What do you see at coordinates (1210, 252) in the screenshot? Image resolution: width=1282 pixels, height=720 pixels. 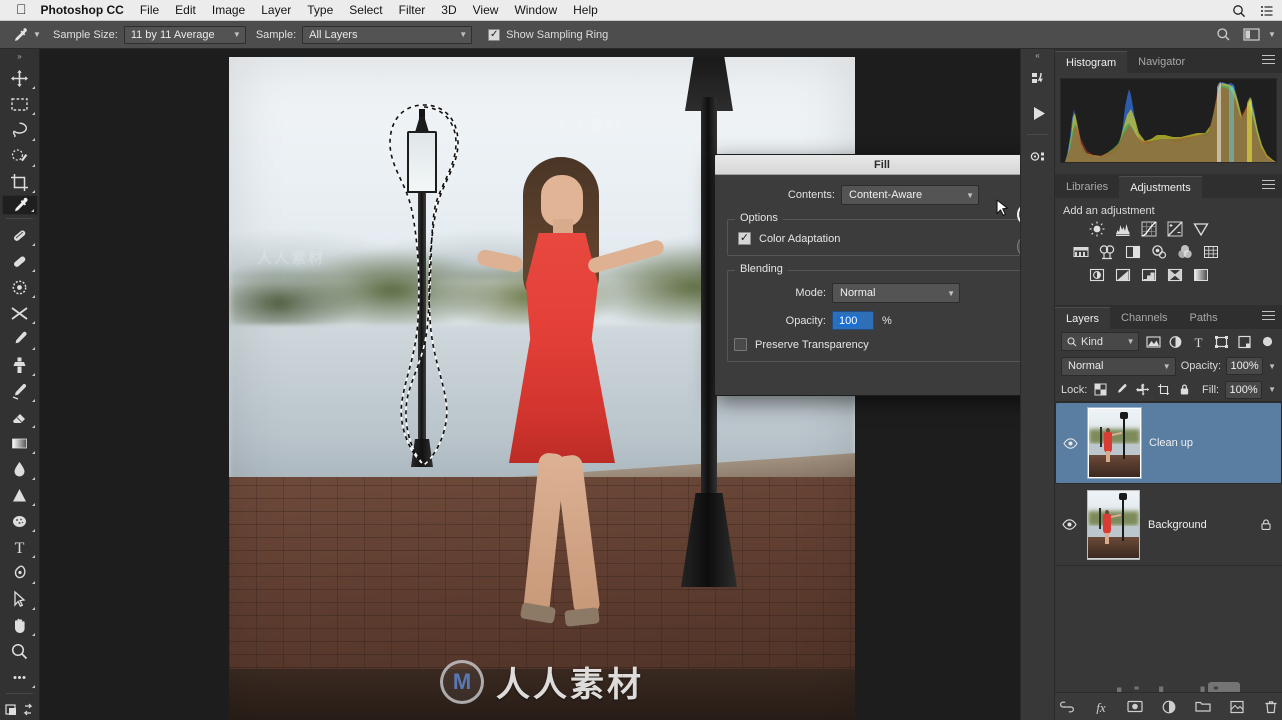 I see `color-lookup-icon` at bounding box center [1210, 252].